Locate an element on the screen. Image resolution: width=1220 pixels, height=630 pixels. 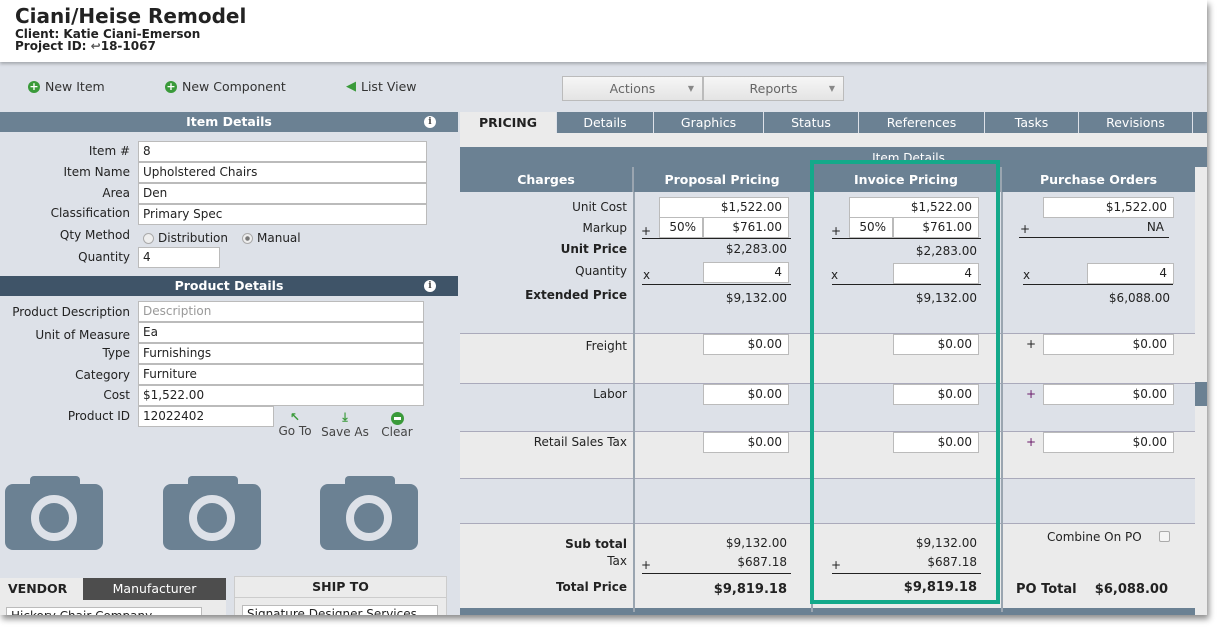
new-item-label: New Item is located at coordinates (75, 86).